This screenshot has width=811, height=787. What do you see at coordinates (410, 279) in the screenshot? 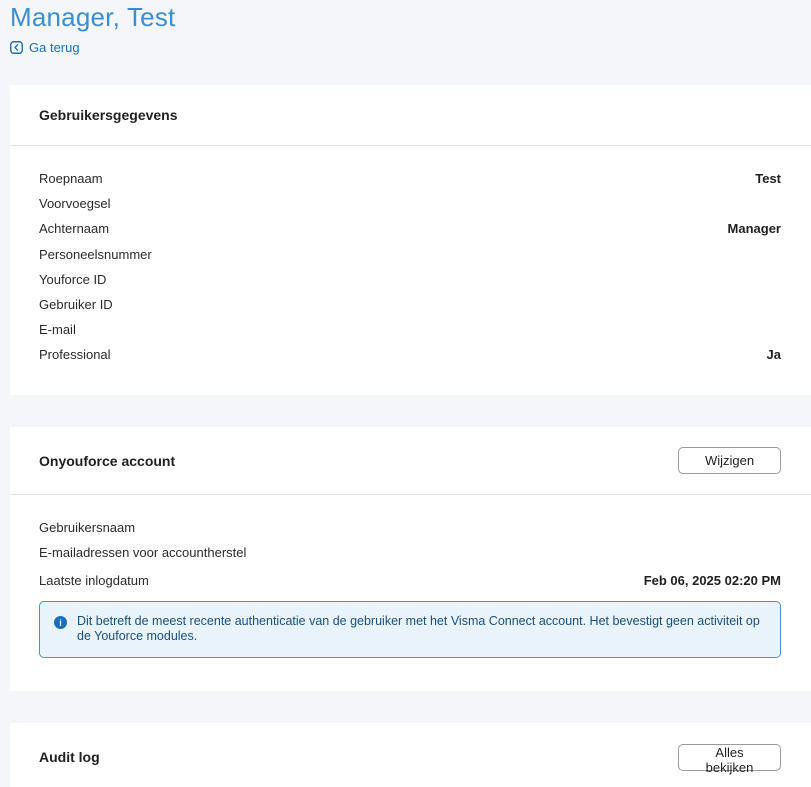
I see `detail-row-youforce-id: Youforce ID` at bounding box center [410, 279].